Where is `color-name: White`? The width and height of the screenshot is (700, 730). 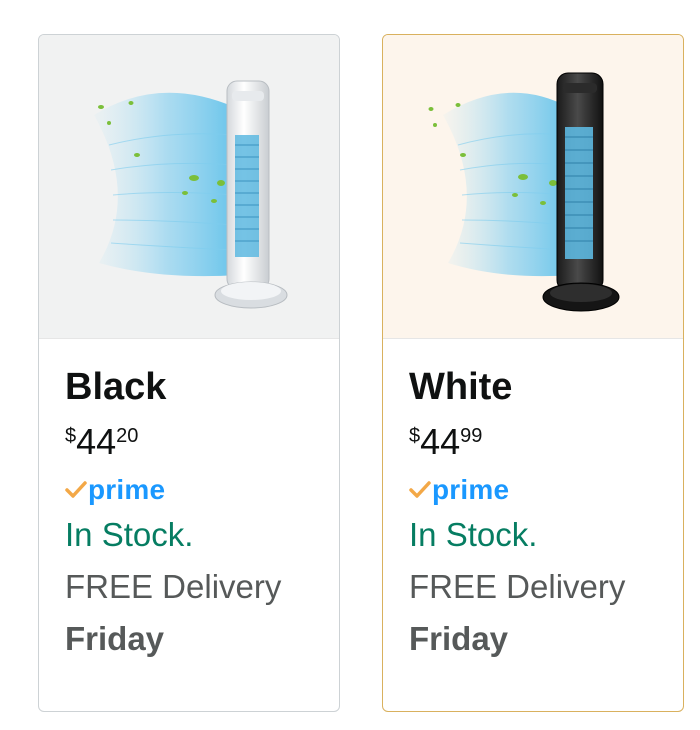 color-name: White is located at coordinates (461, 387).